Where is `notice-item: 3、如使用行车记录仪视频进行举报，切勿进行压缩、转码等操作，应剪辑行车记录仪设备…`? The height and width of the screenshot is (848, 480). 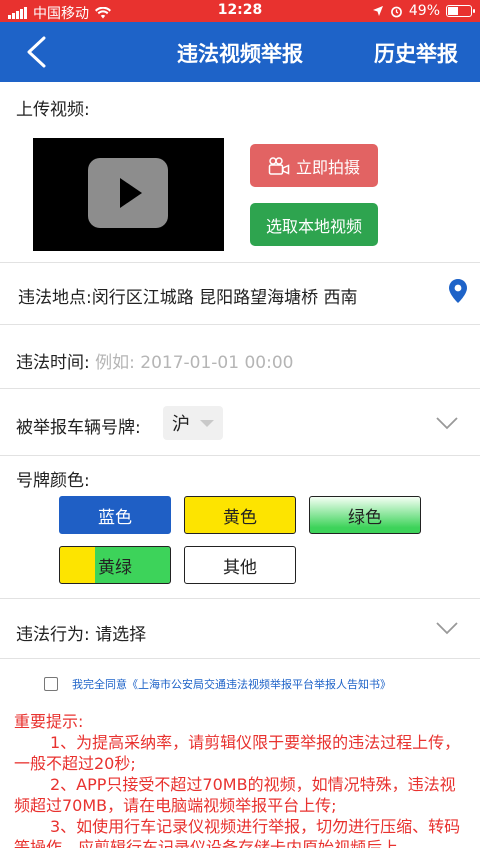
notice-item: 3、如使用行车记录仪视频进行举报，切勿进行压缩、转码等操作，应剪辑行车记录仪设备… is located at coordinates (237, 832).